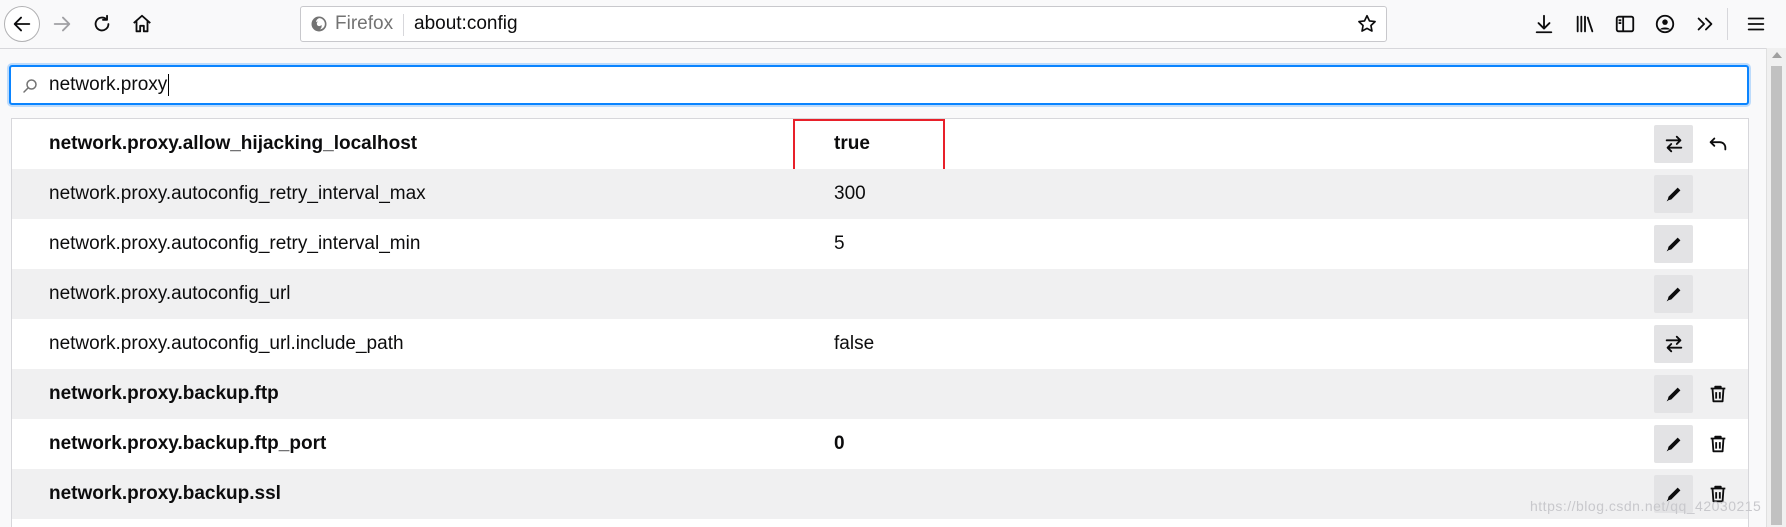 The height and width of the screenshot is (527, 1786). Describe the element at coordinates (164, 393) in the screenshot. I see `pref-name: network.proxy.backup.ftp` at that location.